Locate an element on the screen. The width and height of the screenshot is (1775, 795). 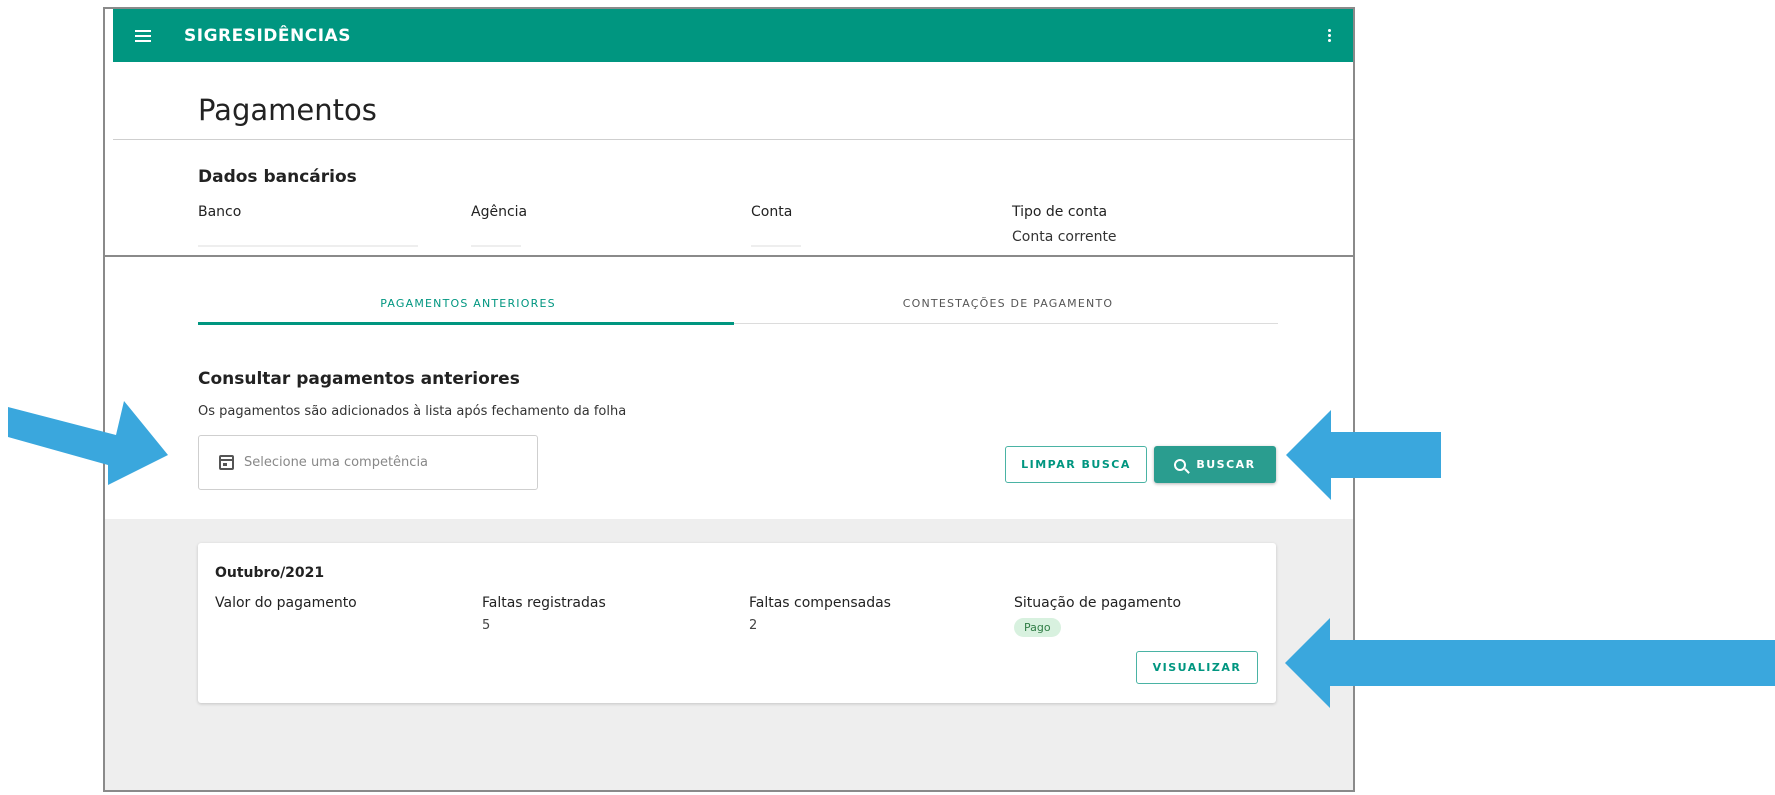
search-heading: Consultar pagamentos anteriores is located at coordinates (359, 379).